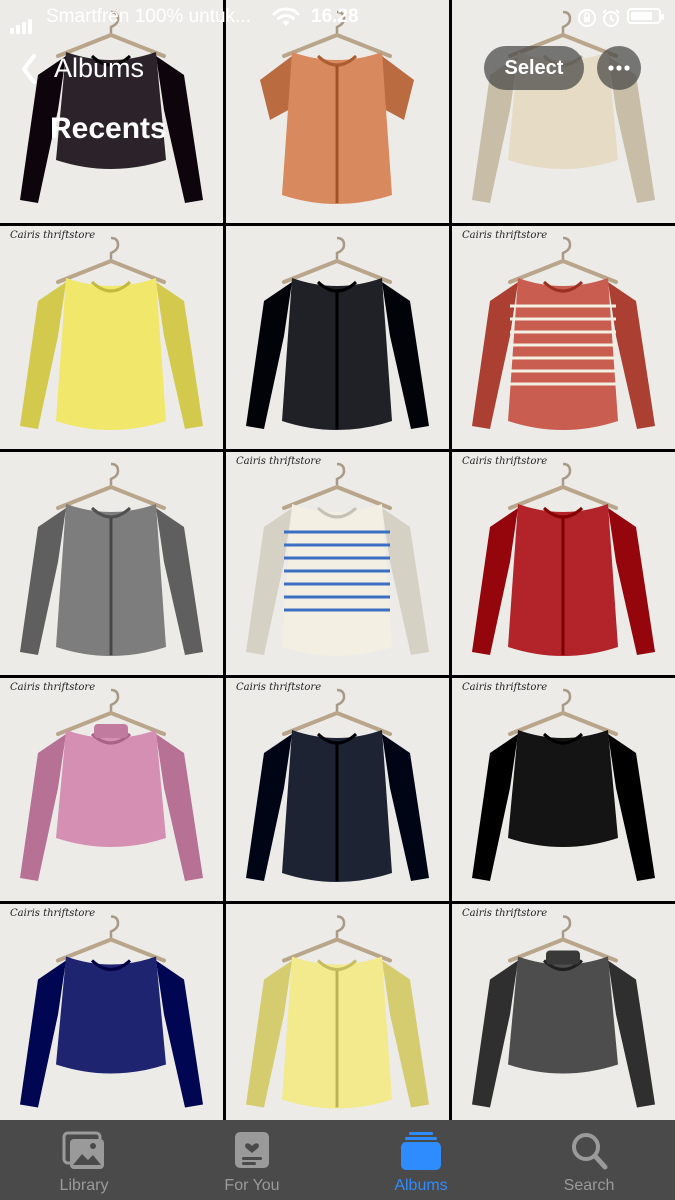  I want to click on rotation-lock-icon, so click(587, 18).